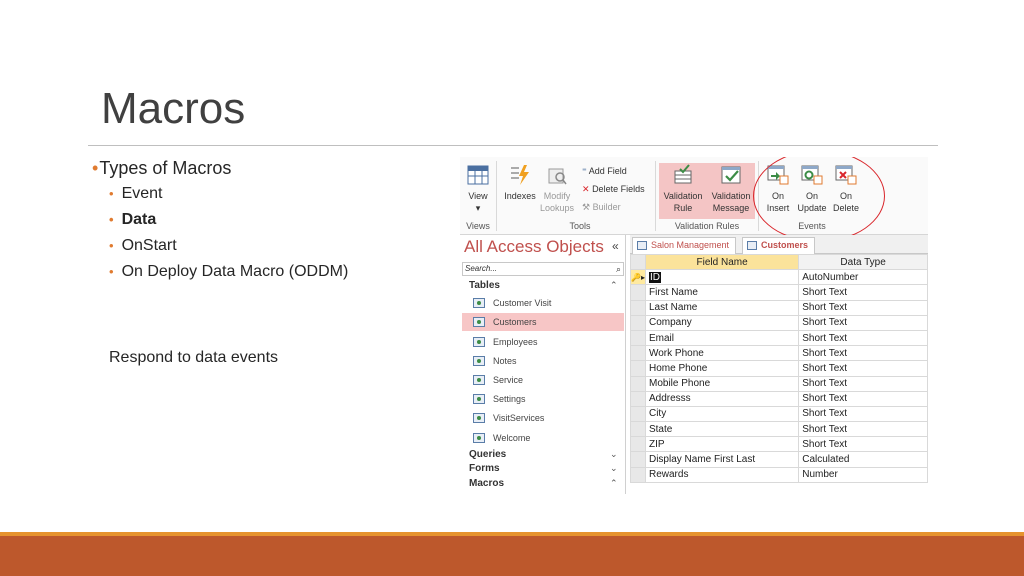  I want to click on field-name-cell: City, so click(722, 414).